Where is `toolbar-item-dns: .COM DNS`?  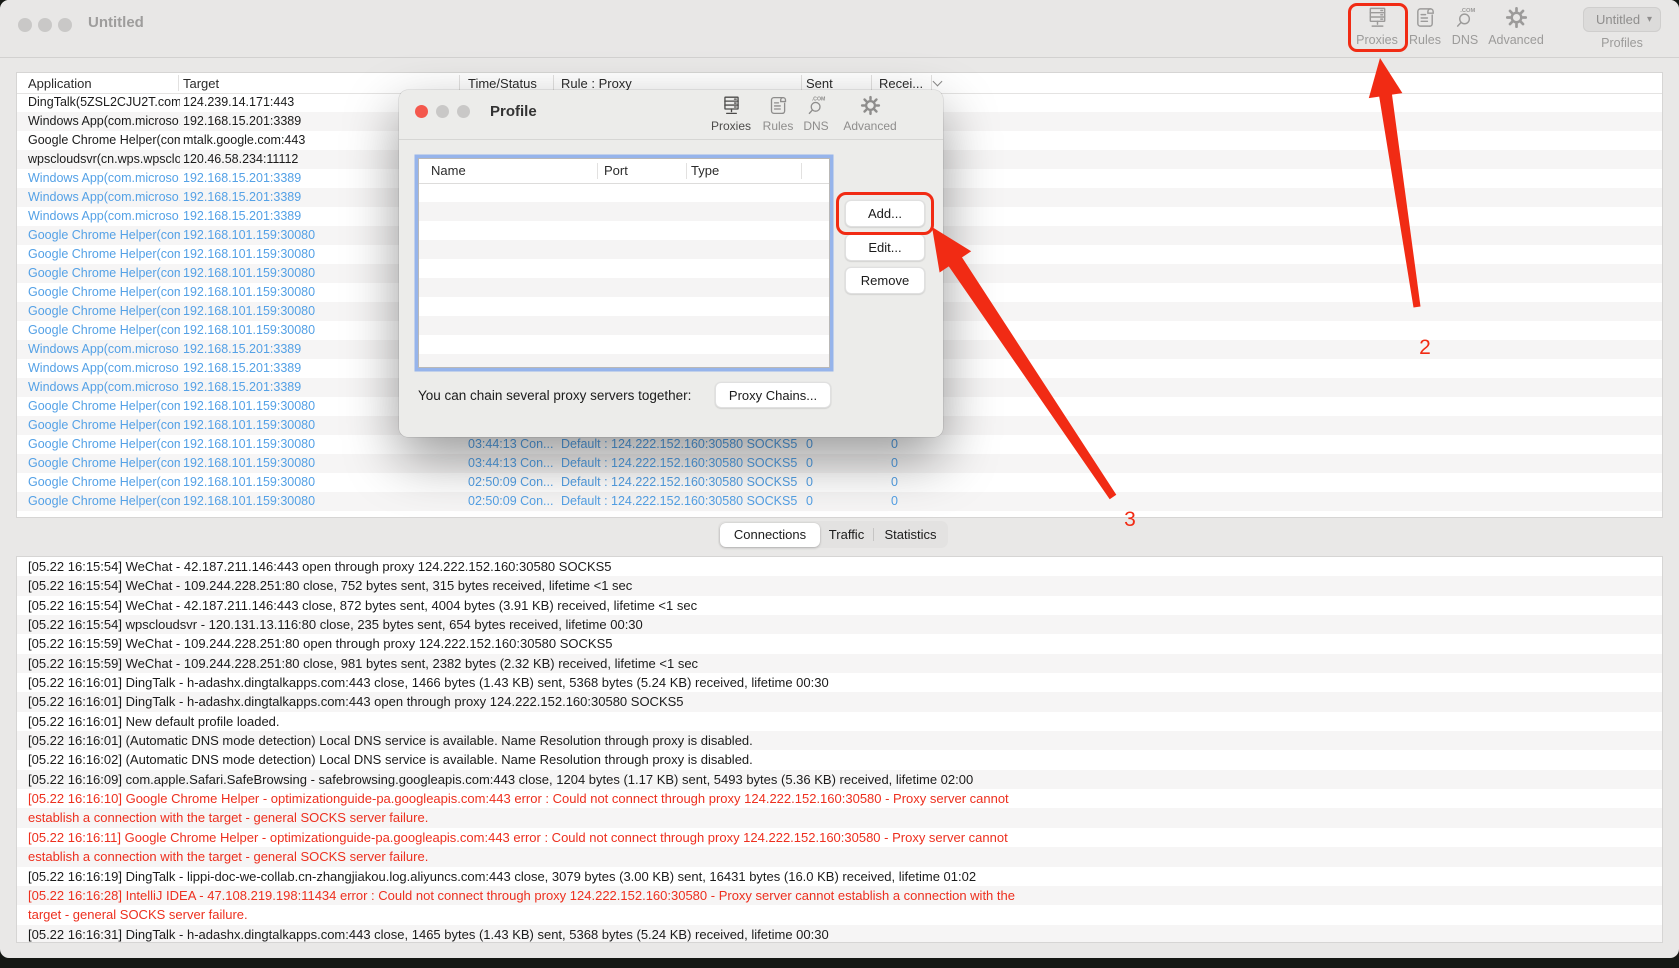 toolbar-item-dns: .COM DNS is located at coordinates (1465, 26).